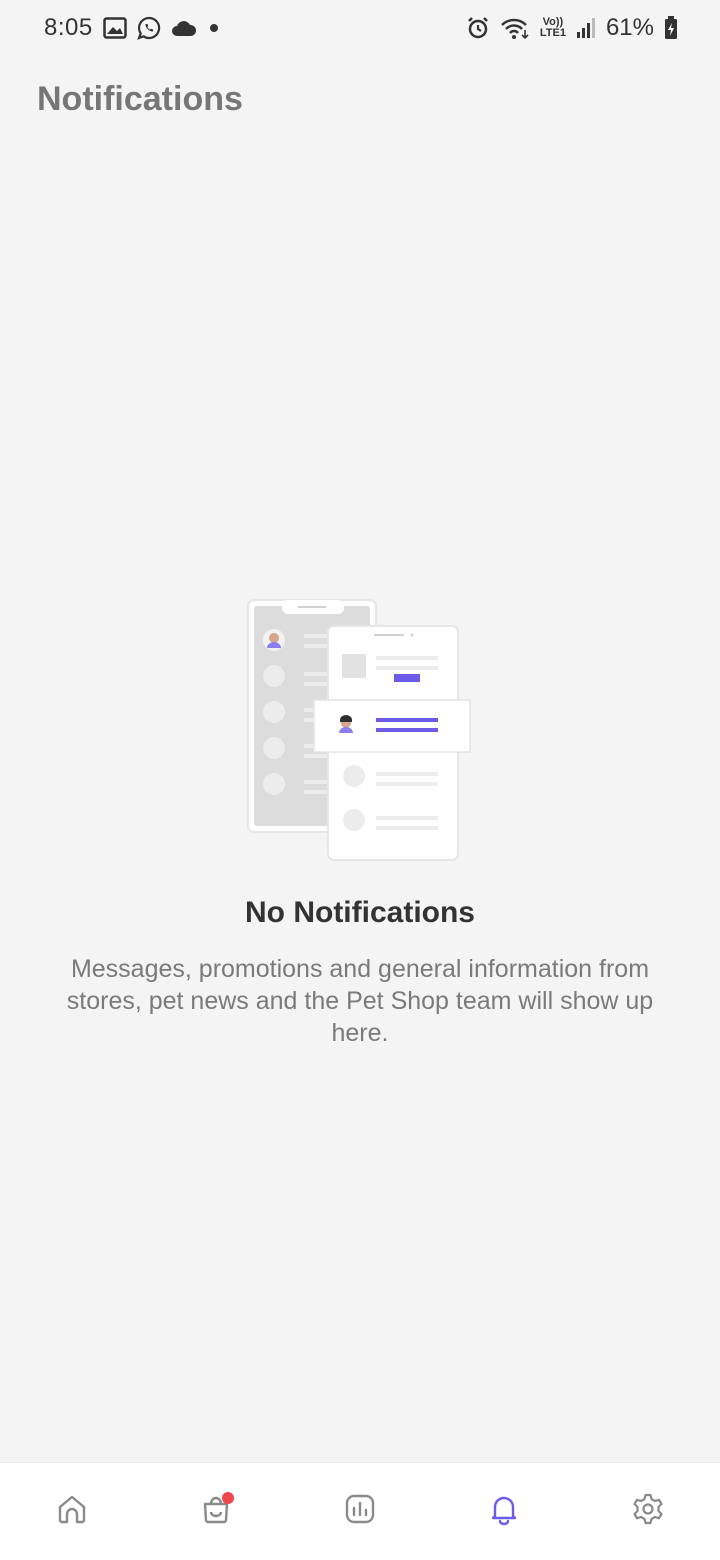 The height and width of the screenshot is (1560, 720). Describe the element at coordinates (572, 28) in the screenshot. I see `status-right: Vo)) LTE1 61%` at that location.